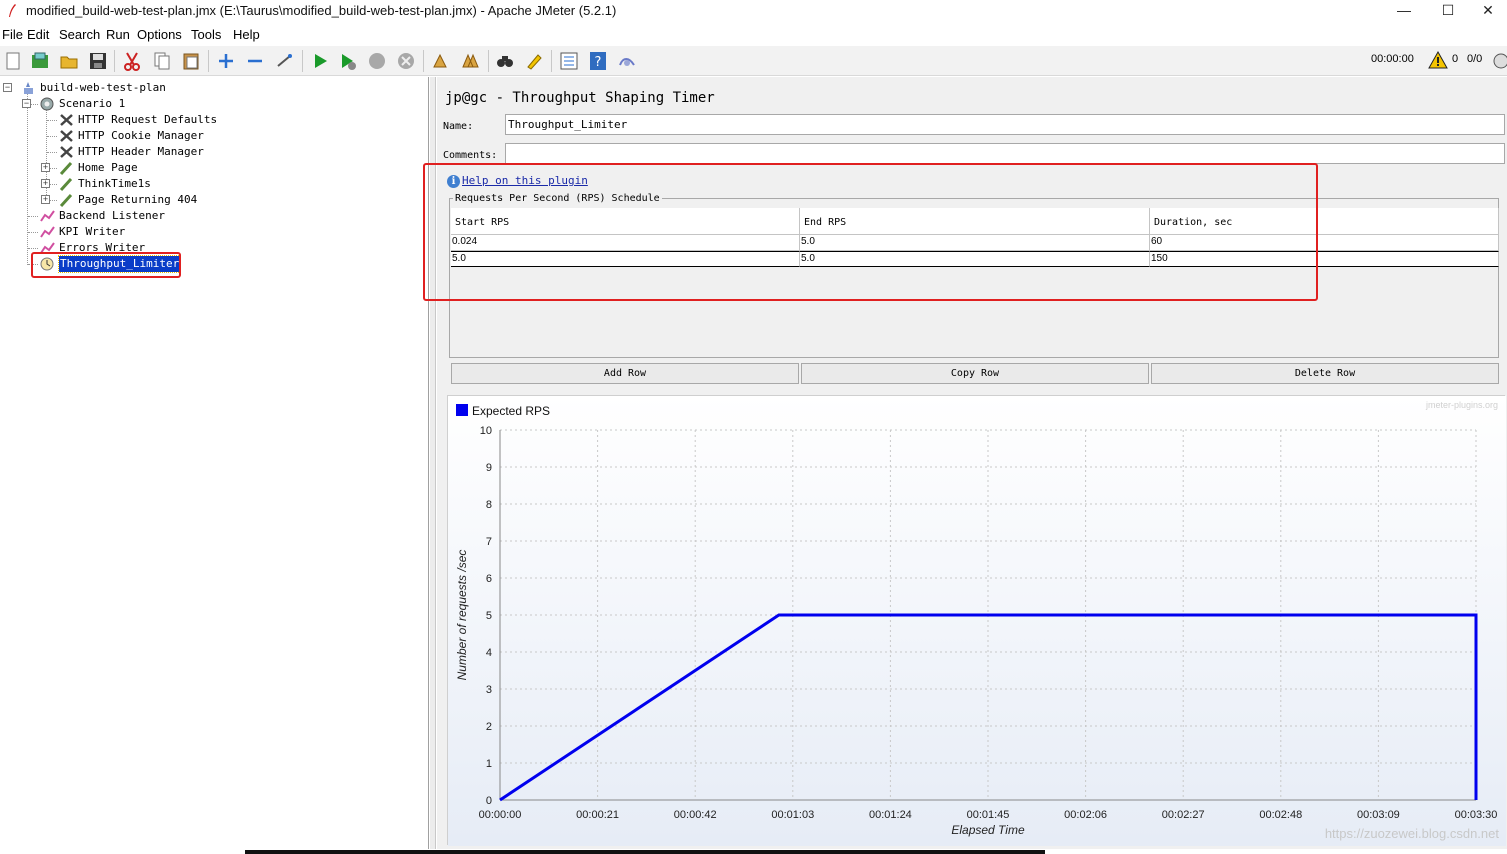 This screenshot has height=854, width=1507. What do you see at coordinates (1183, 815) in the screenshot?
I see `x-tick-label: 00:02:27` at bounding box center [1183, 815].